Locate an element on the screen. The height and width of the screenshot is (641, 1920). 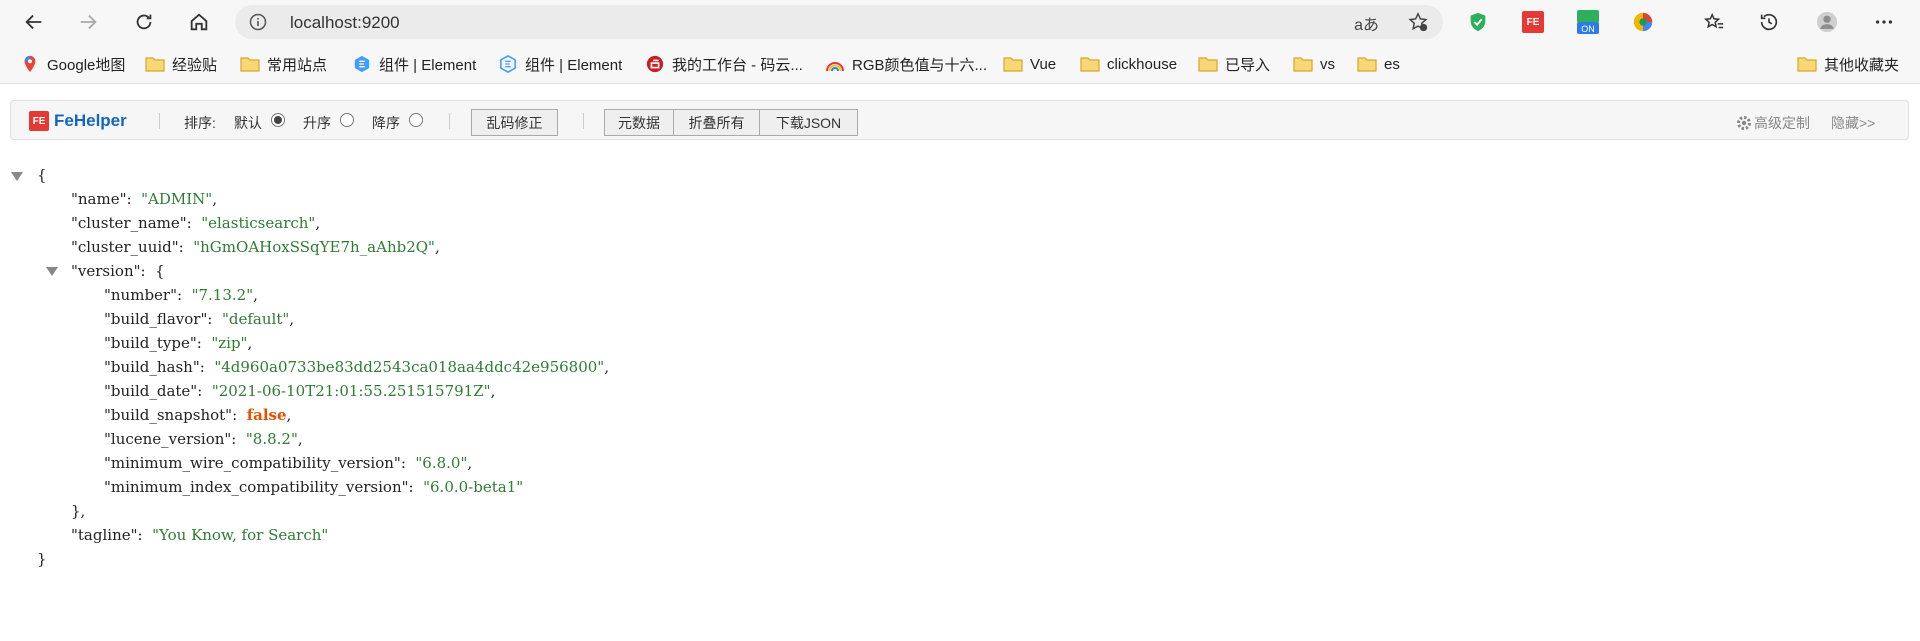
json-key: "build_snapshot" is located at coordinates (168, 415).